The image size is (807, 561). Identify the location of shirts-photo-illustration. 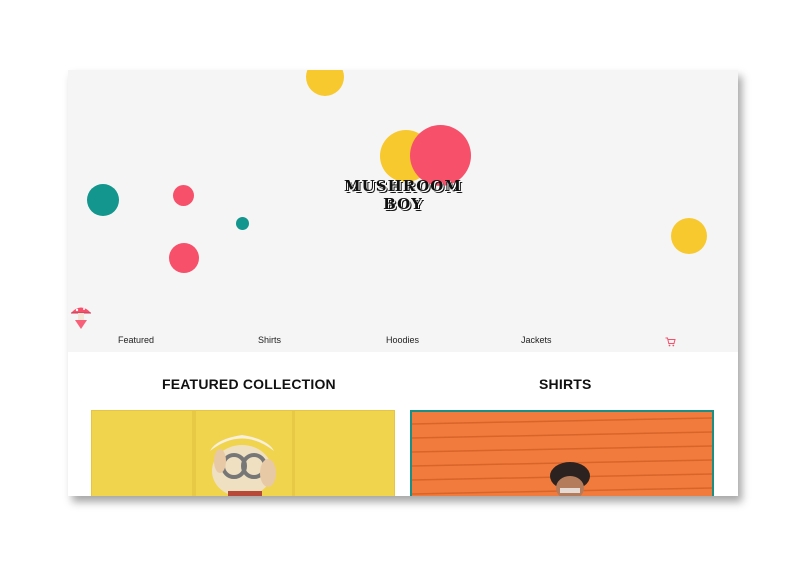
(562, 454).